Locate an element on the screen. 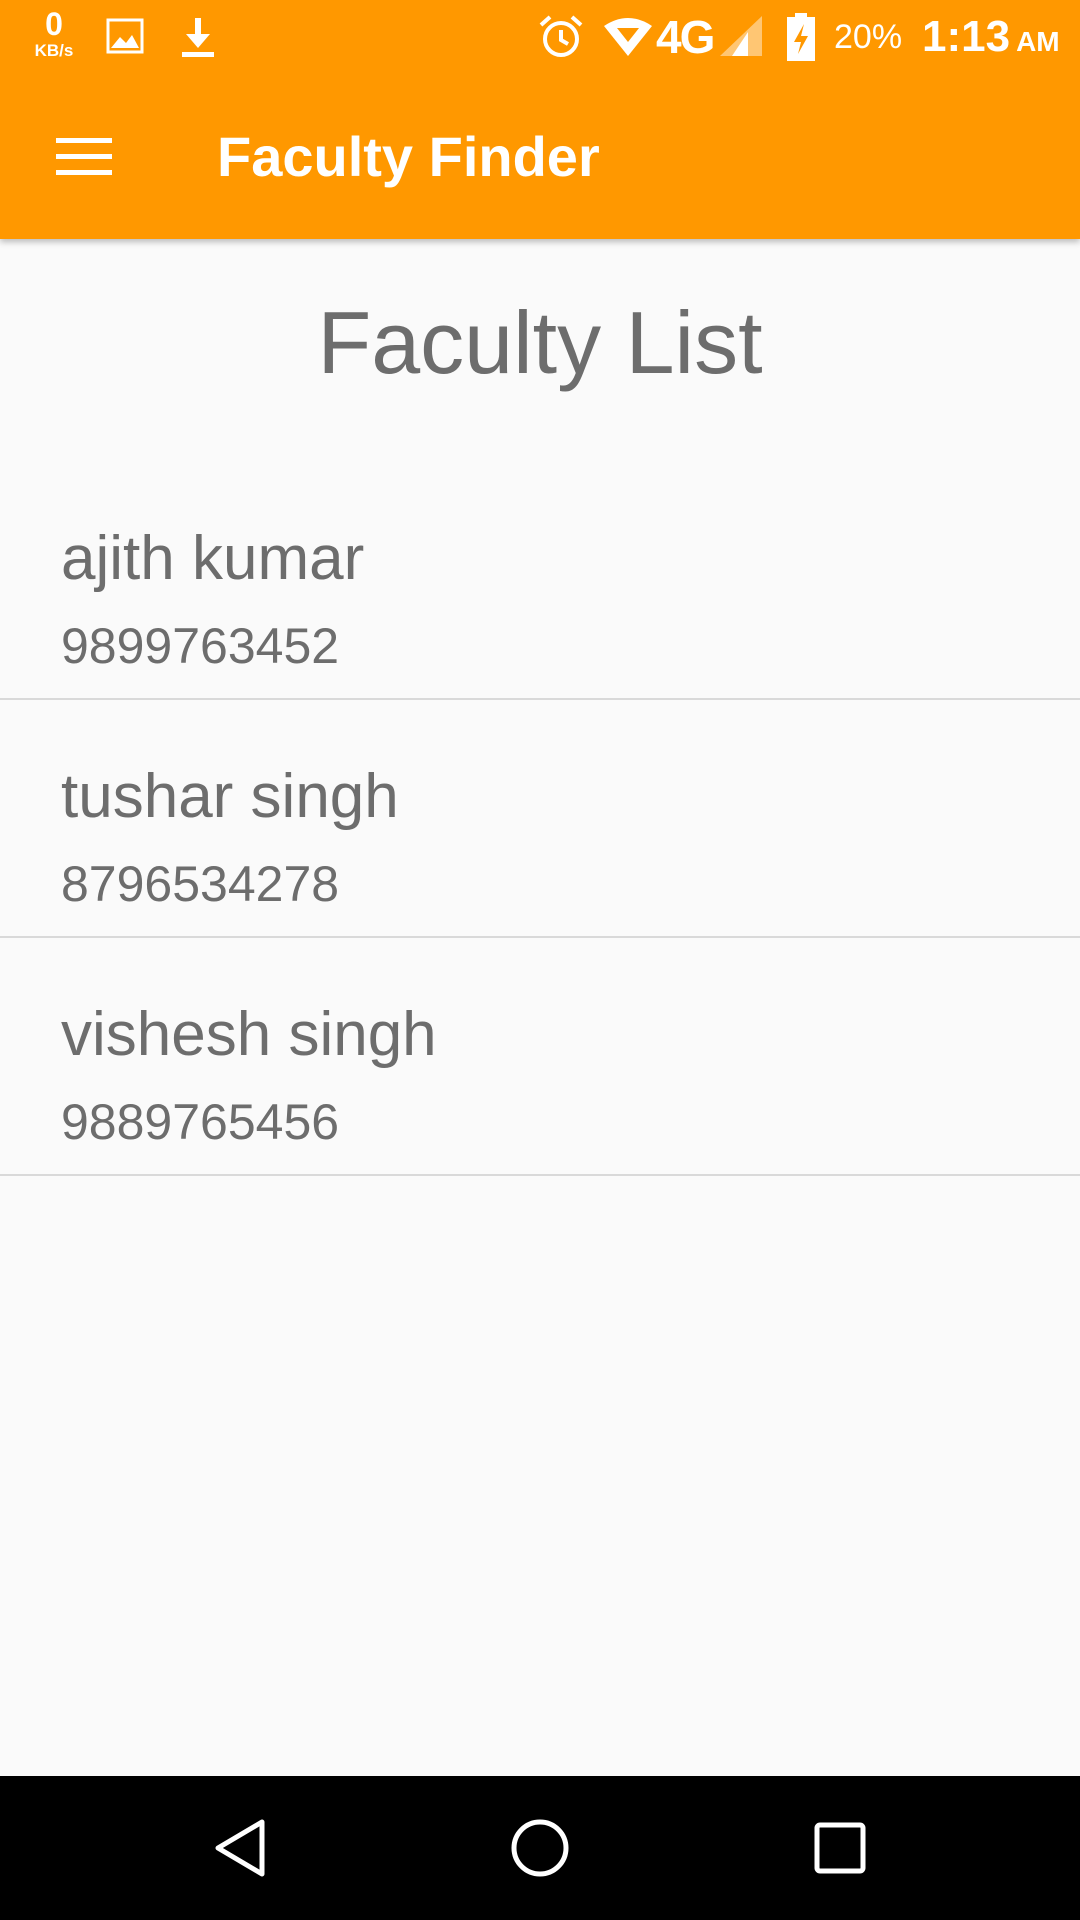  clock-time: 1:13 is located at coordinates (966, 36).